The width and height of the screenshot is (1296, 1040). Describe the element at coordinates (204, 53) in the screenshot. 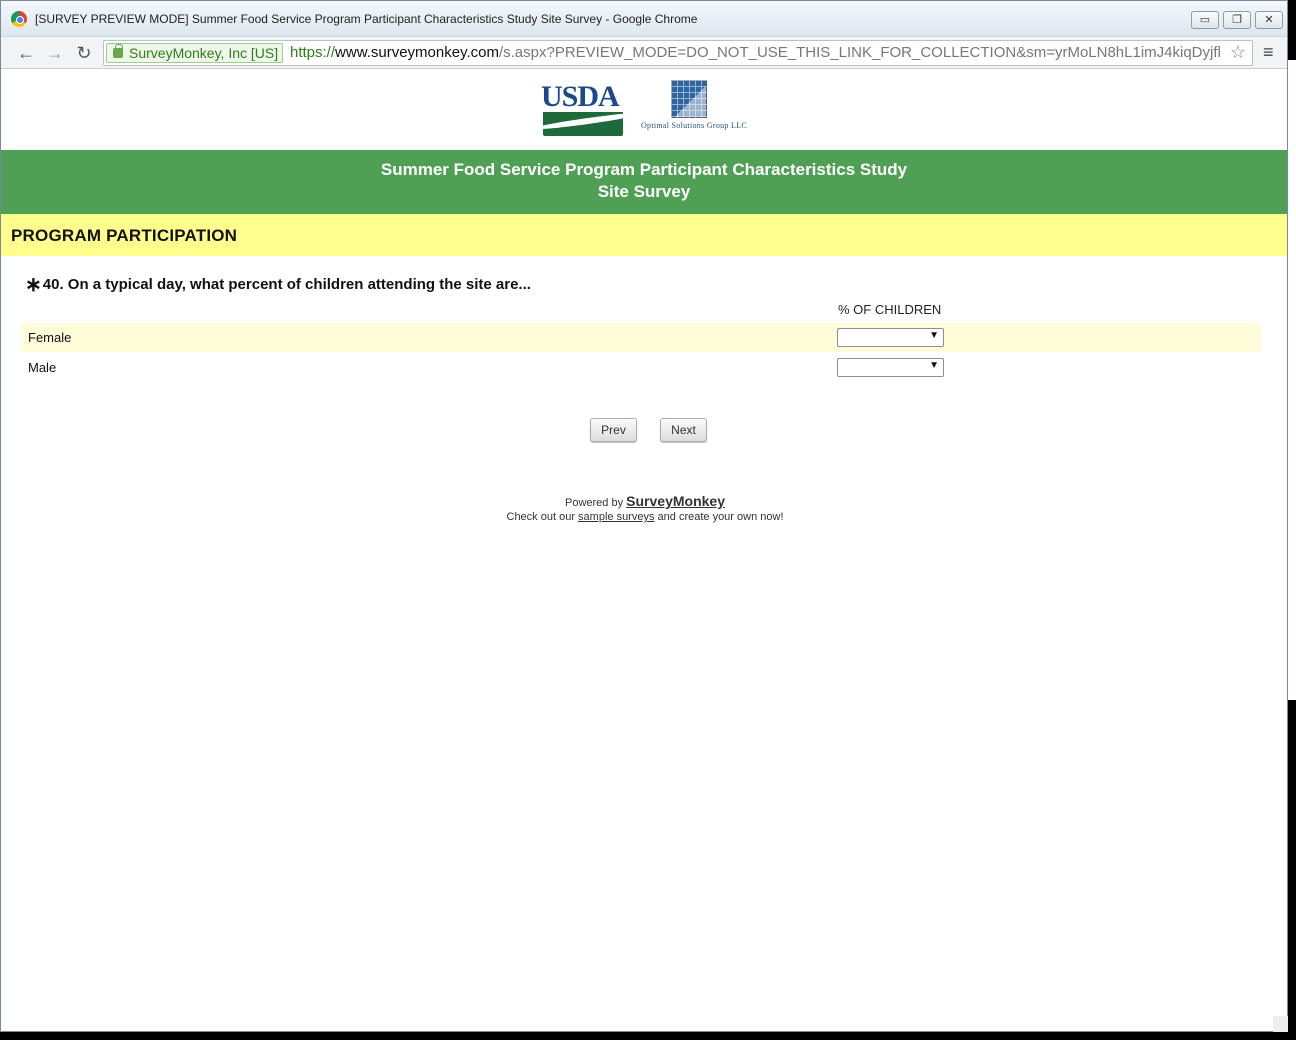

I see `ev-label: SurveyMonkey, Inc [US]` at that location.